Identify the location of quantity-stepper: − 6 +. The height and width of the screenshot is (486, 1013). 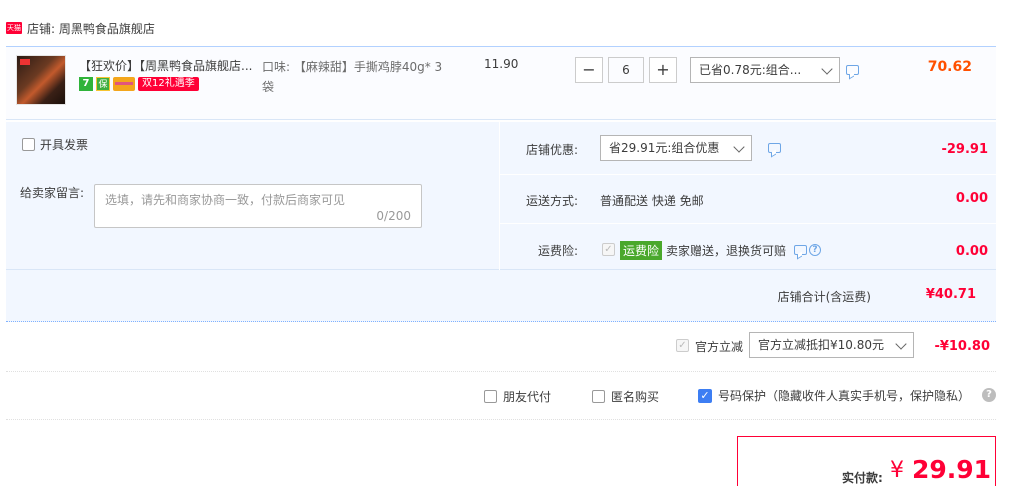
(626, 70).